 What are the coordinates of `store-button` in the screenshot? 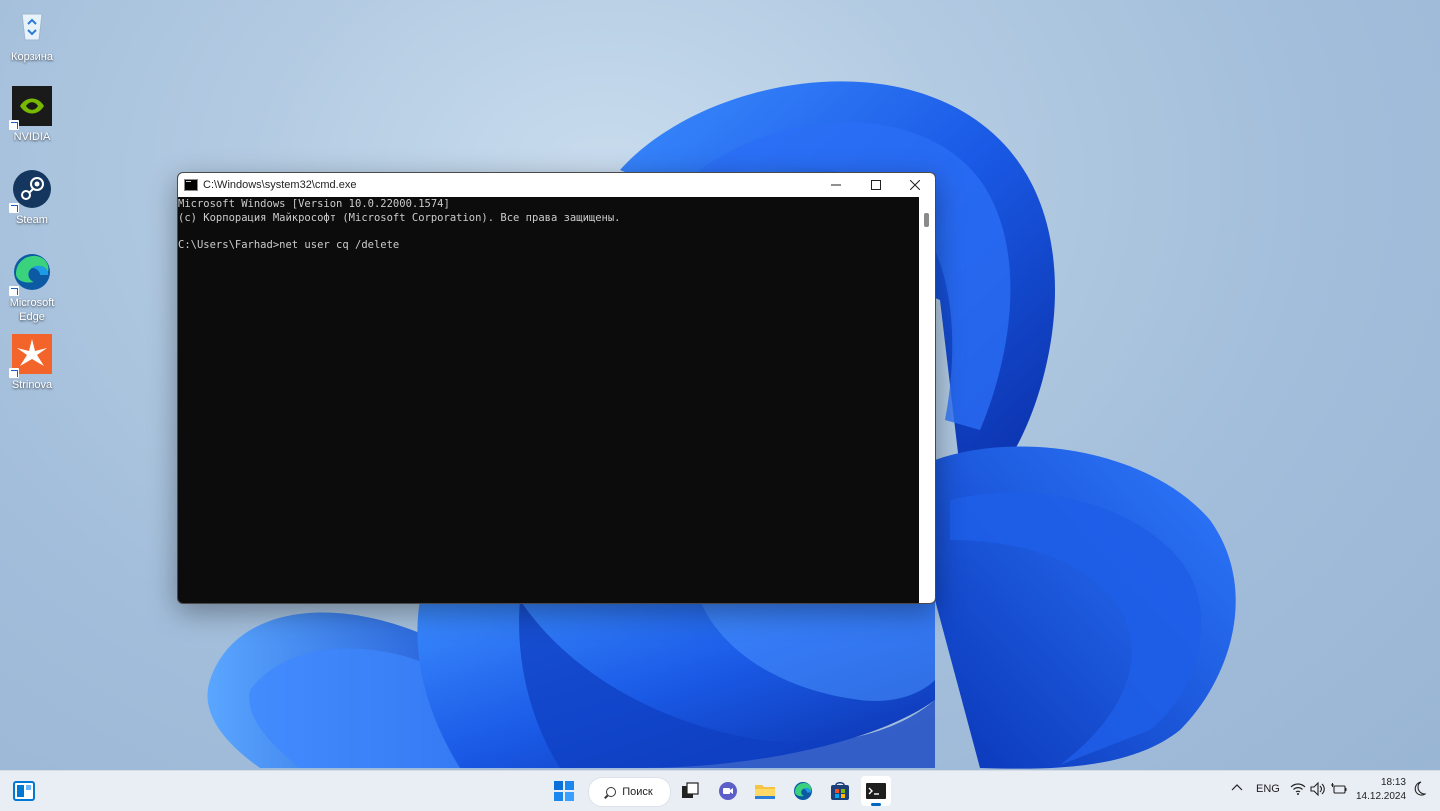 It's located at (840, 791).